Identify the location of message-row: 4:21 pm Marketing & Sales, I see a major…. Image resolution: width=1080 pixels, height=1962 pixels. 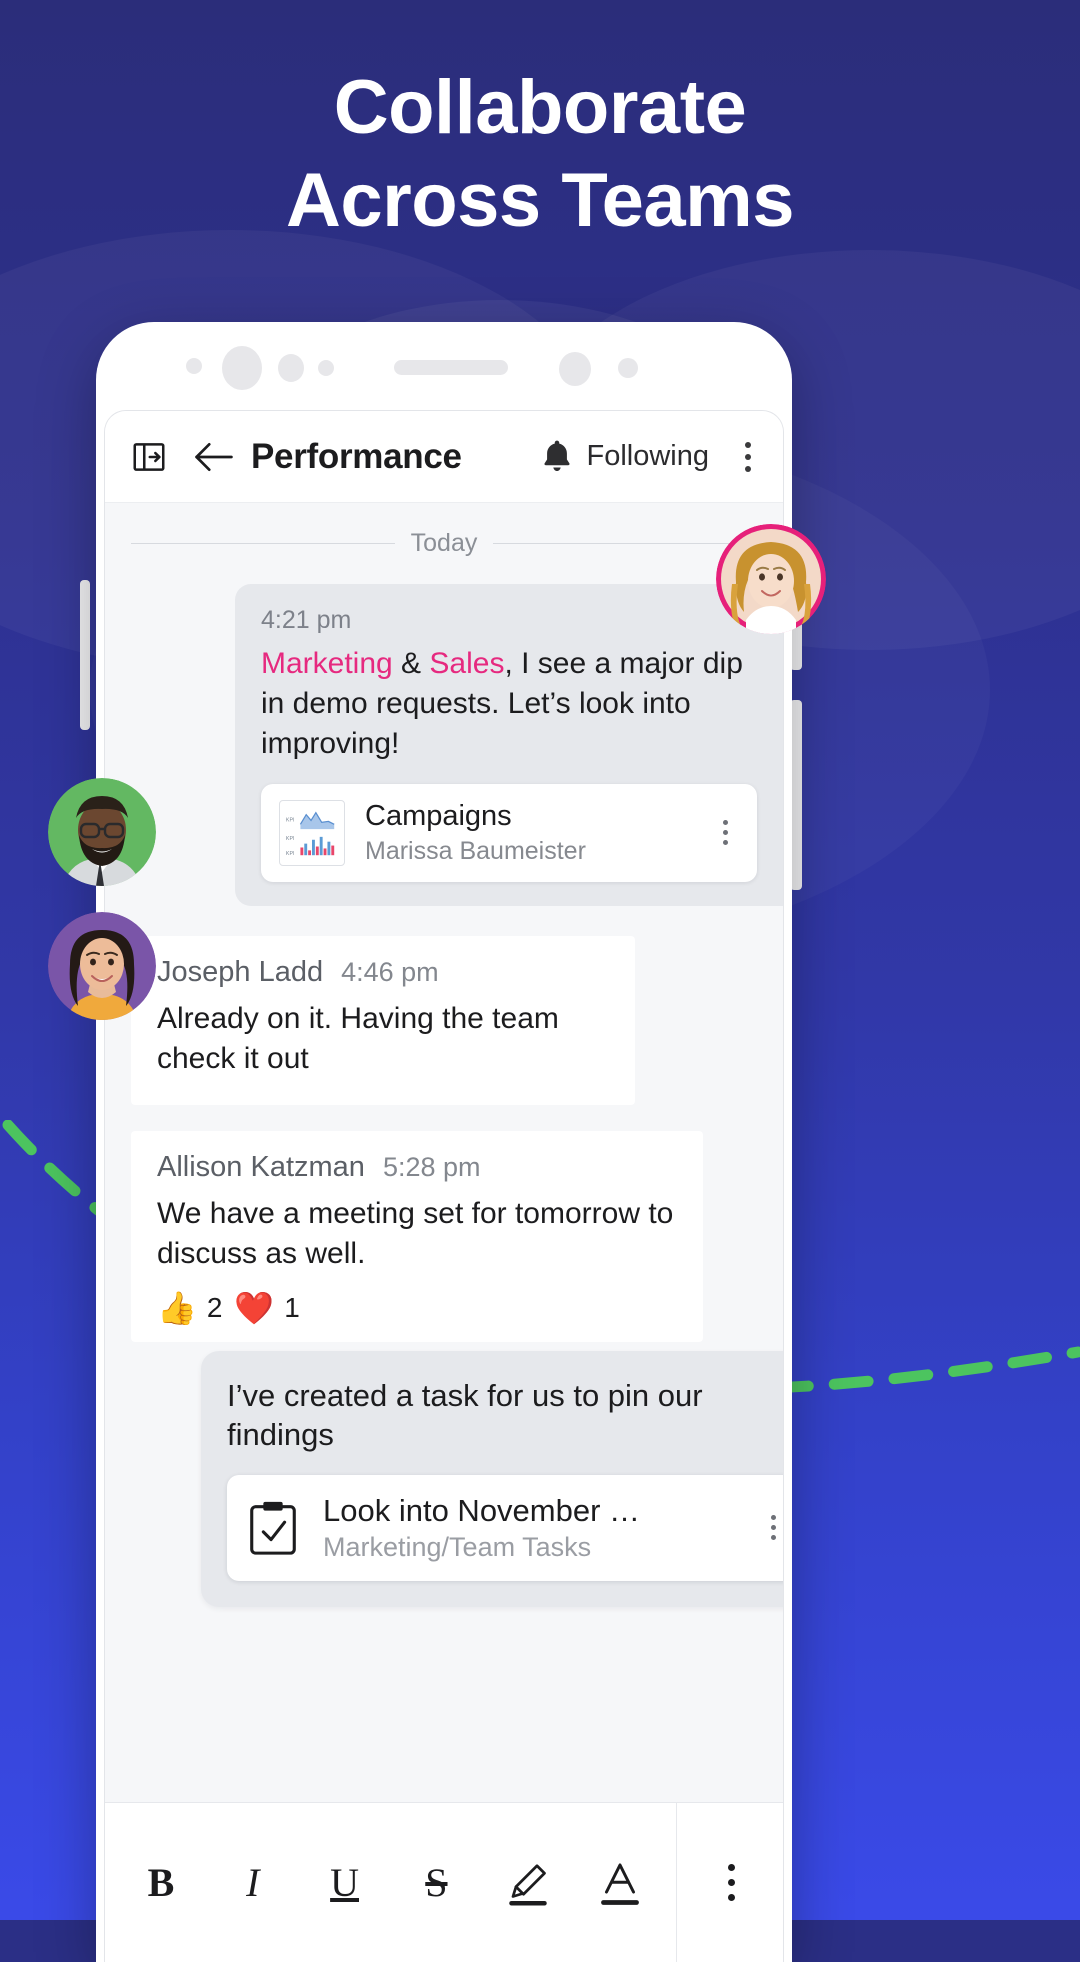
(444, 745).